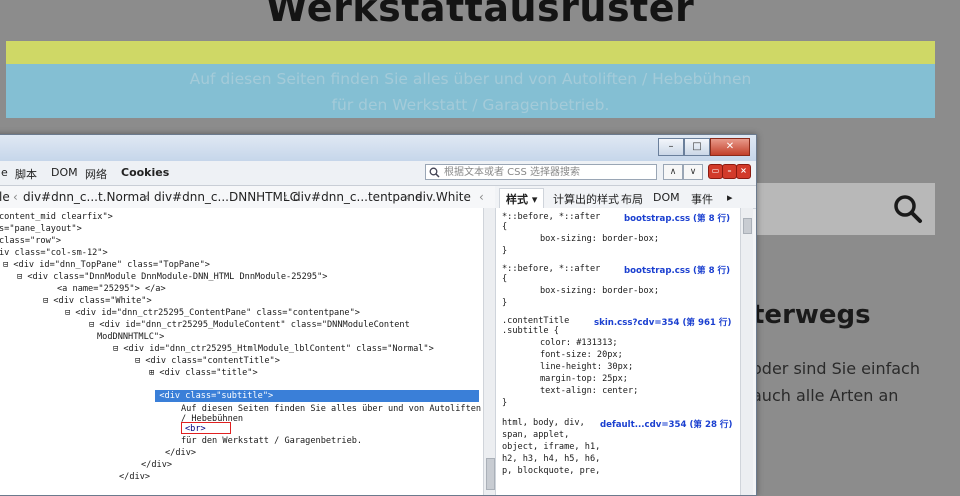 This screenshot has width=960, height=496. Describe the element at coordinates (4, 172) in the screenshot. I see `menu-item-console: e` at that location.